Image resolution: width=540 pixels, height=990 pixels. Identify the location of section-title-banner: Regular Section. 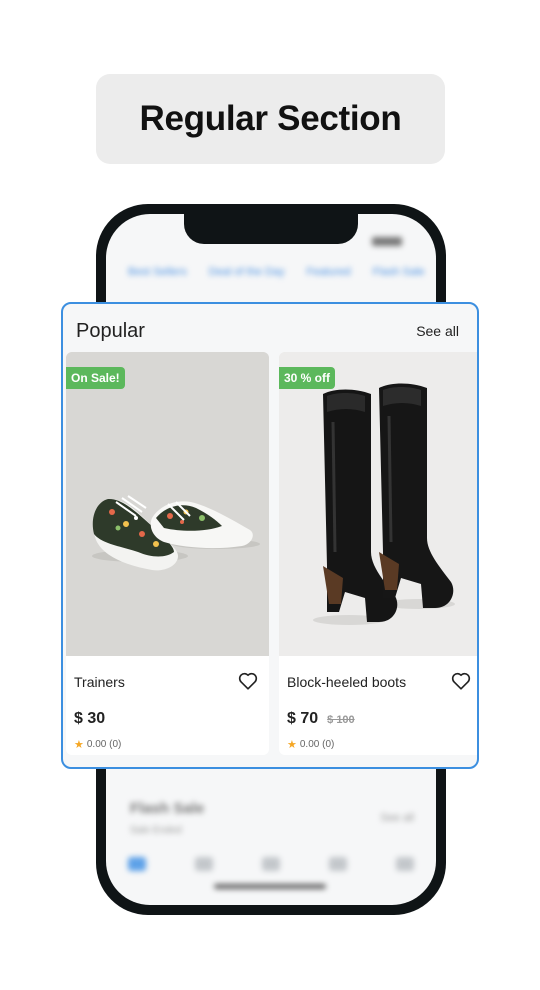
(270, 119).